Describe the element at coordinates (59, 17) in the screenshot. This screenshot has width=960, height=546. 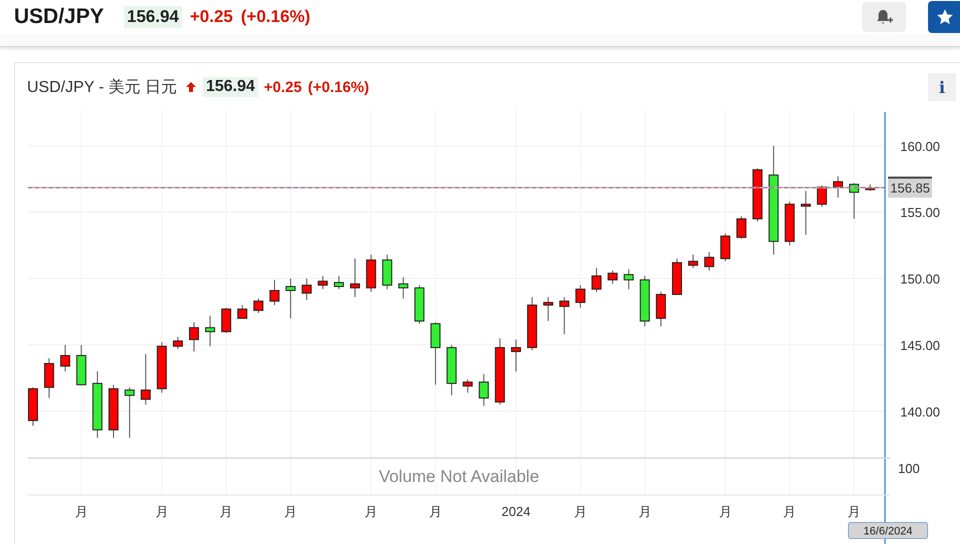
I see `symbol-title: USD/JPY` at that location.